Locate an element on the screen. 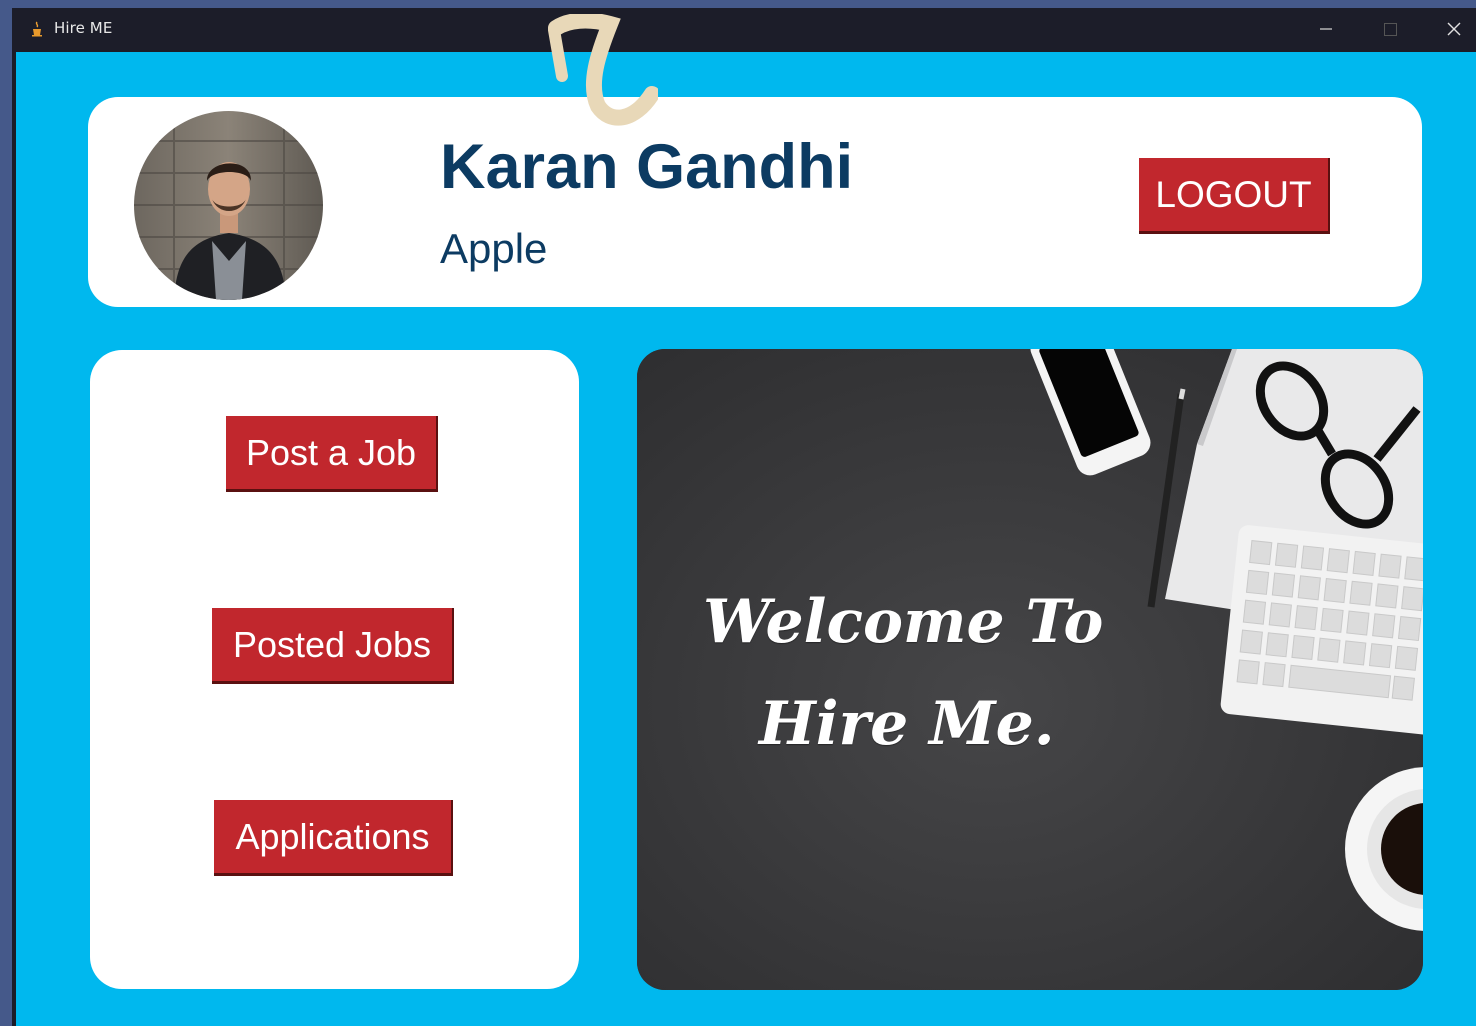  profile-photo is located at coordinates (228, 205).